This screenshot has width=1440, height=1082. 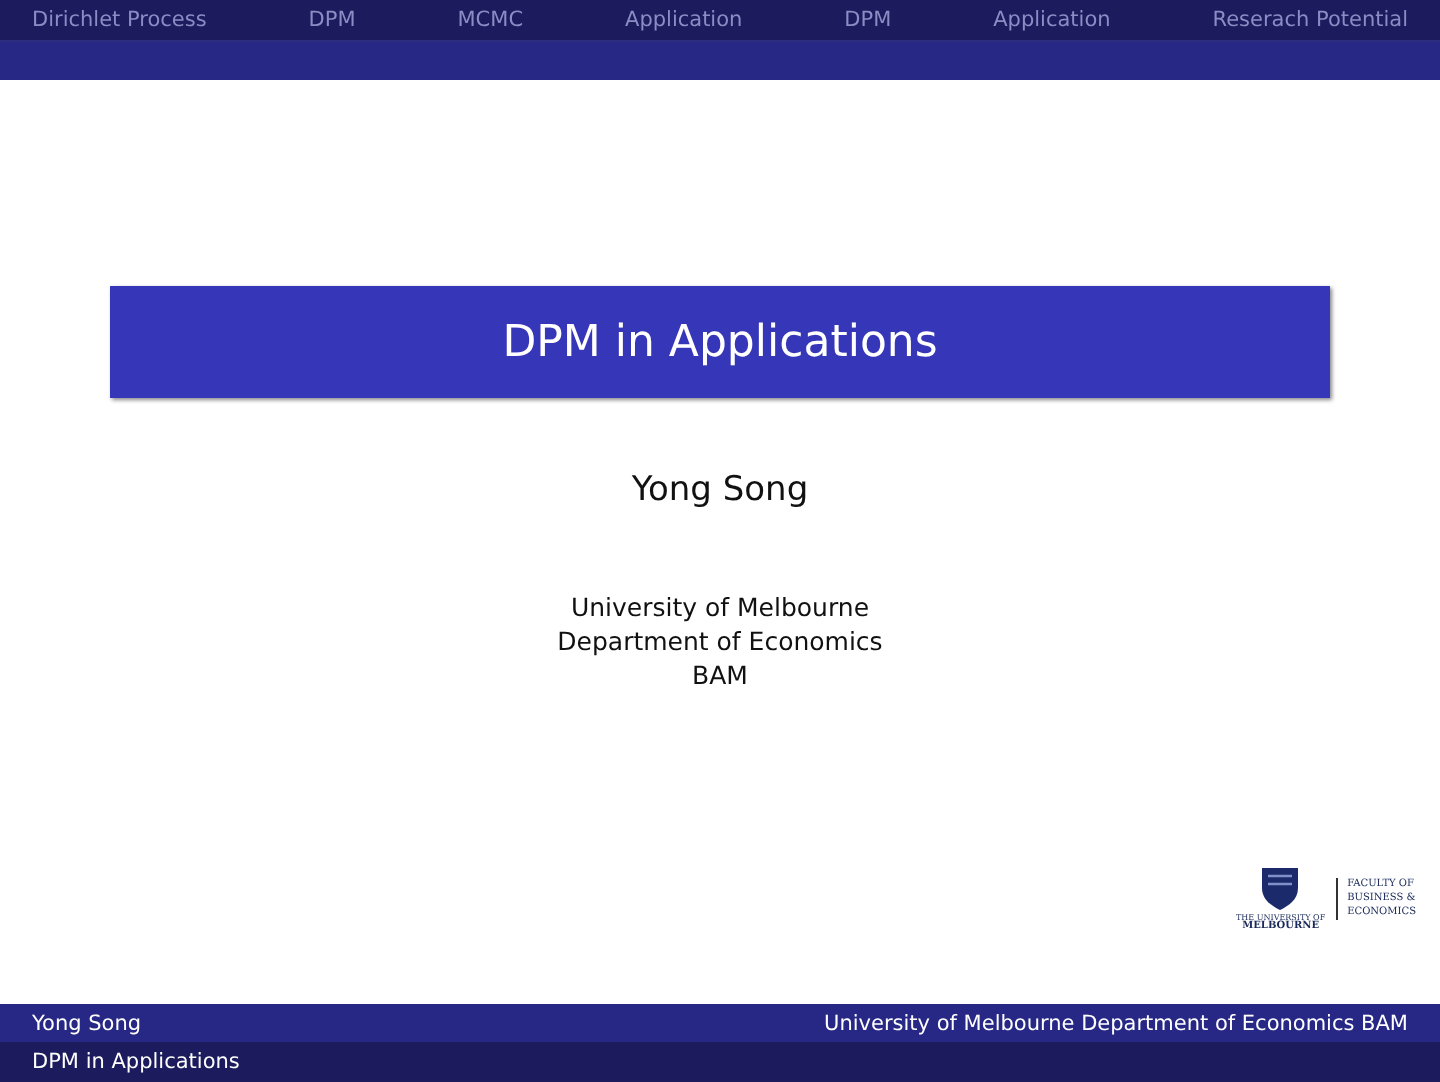 What do you see at coordinates (720, 342) in the screenshot?
I see `slide-title: DPM in Applications` at bounding box center [720, 342].